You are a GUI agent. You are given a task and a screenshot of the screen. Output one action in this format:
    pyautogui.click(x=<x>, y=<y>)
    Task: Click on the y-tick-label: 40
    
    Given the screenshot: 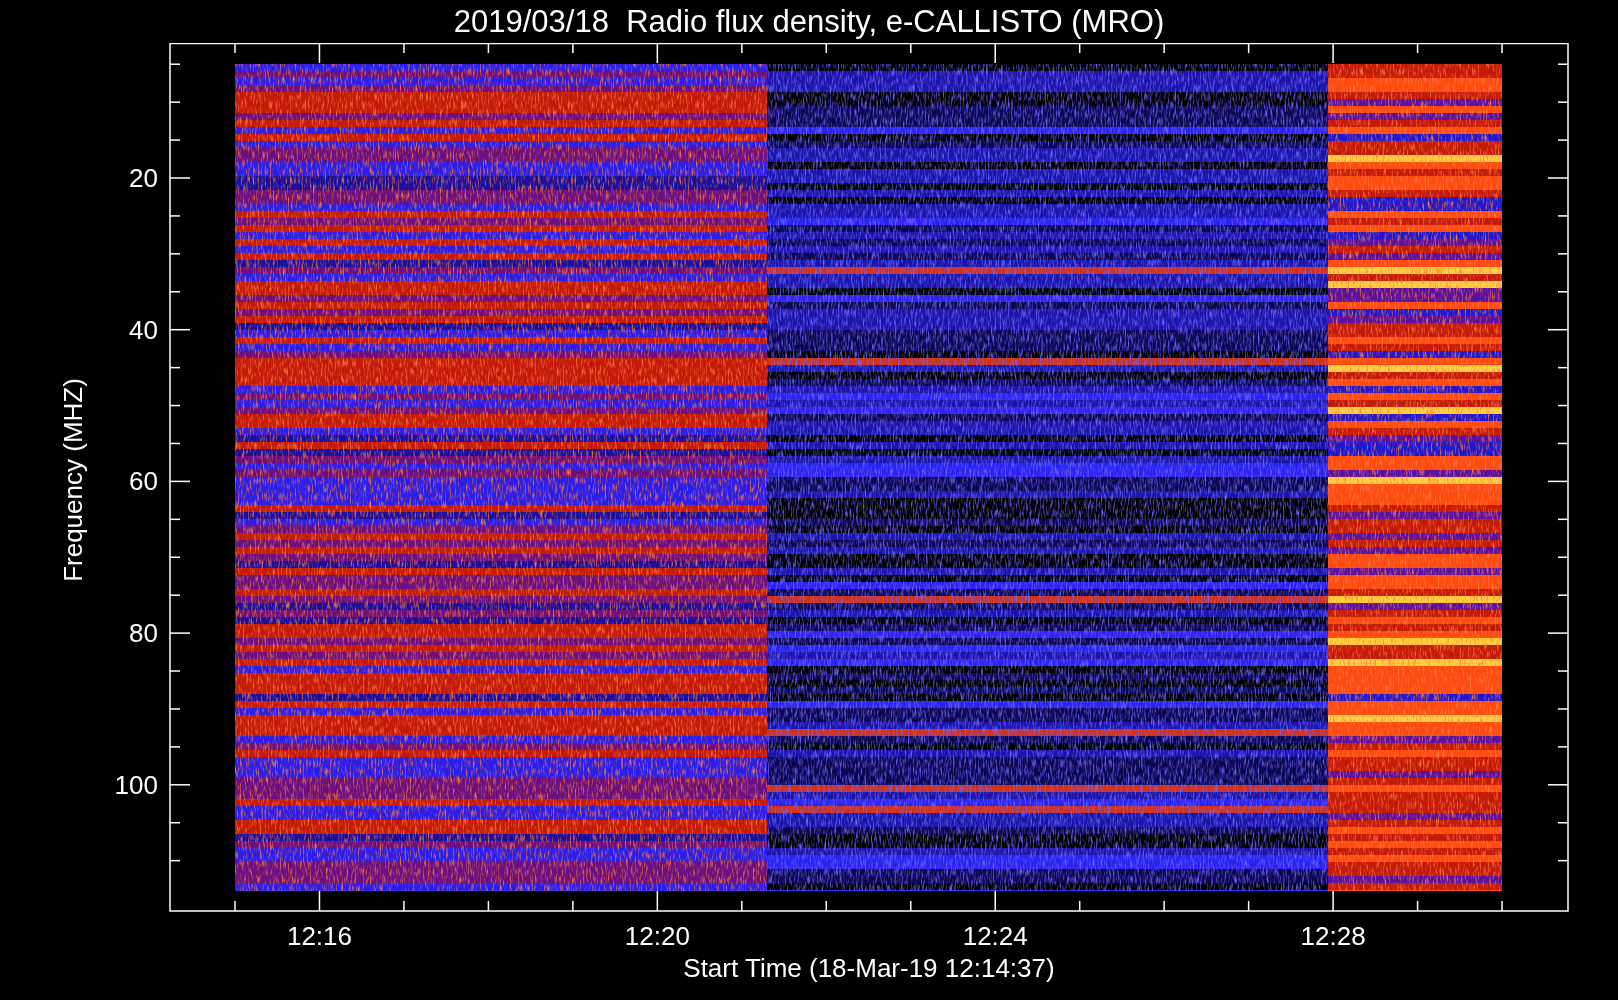 What is the action you would take?
    pyautogui.click(x=143, y=329)
    